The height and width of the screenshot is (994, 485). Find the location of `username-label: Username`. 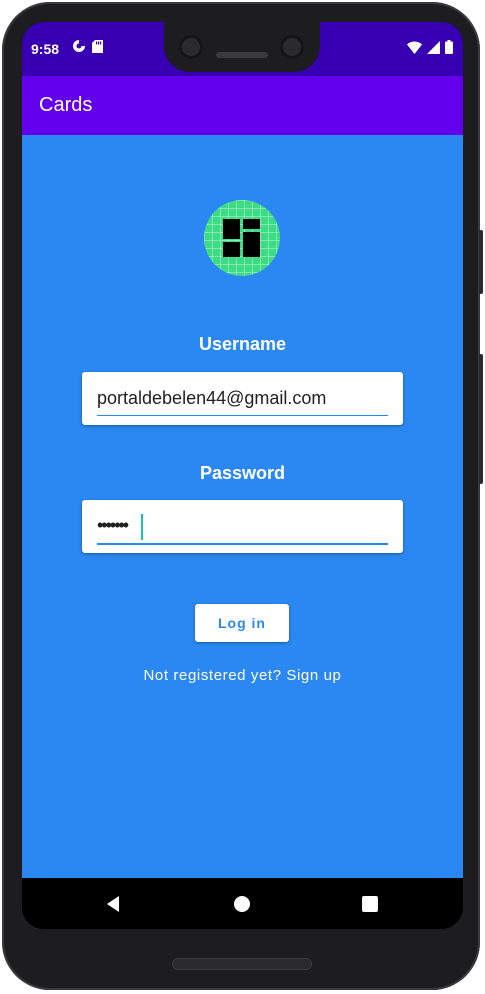

username-label: Username is located at coordinates (242, 344).